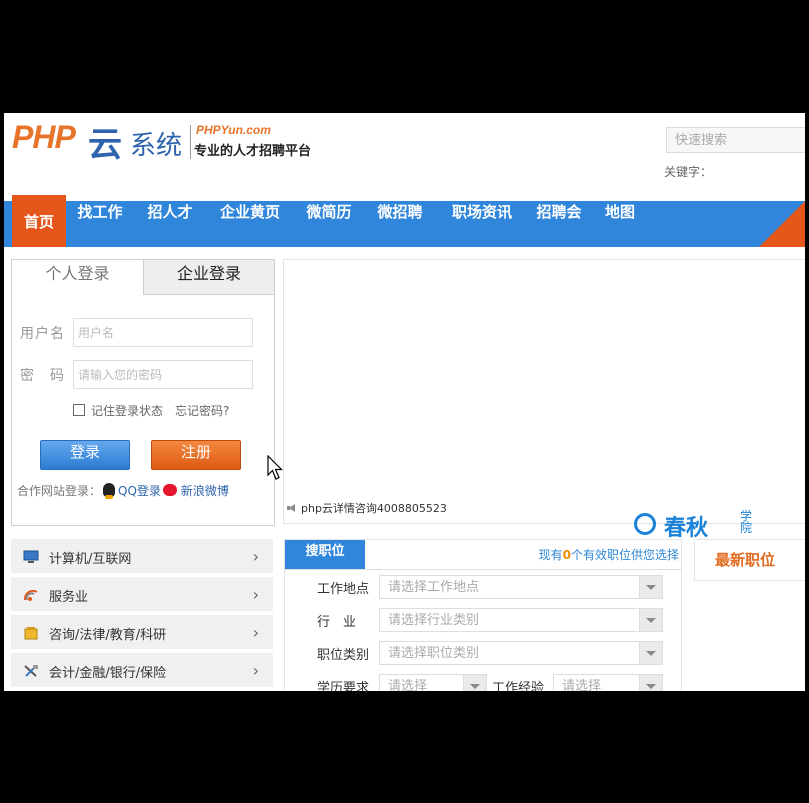  I want to click on experience-input, so click(601, 683).